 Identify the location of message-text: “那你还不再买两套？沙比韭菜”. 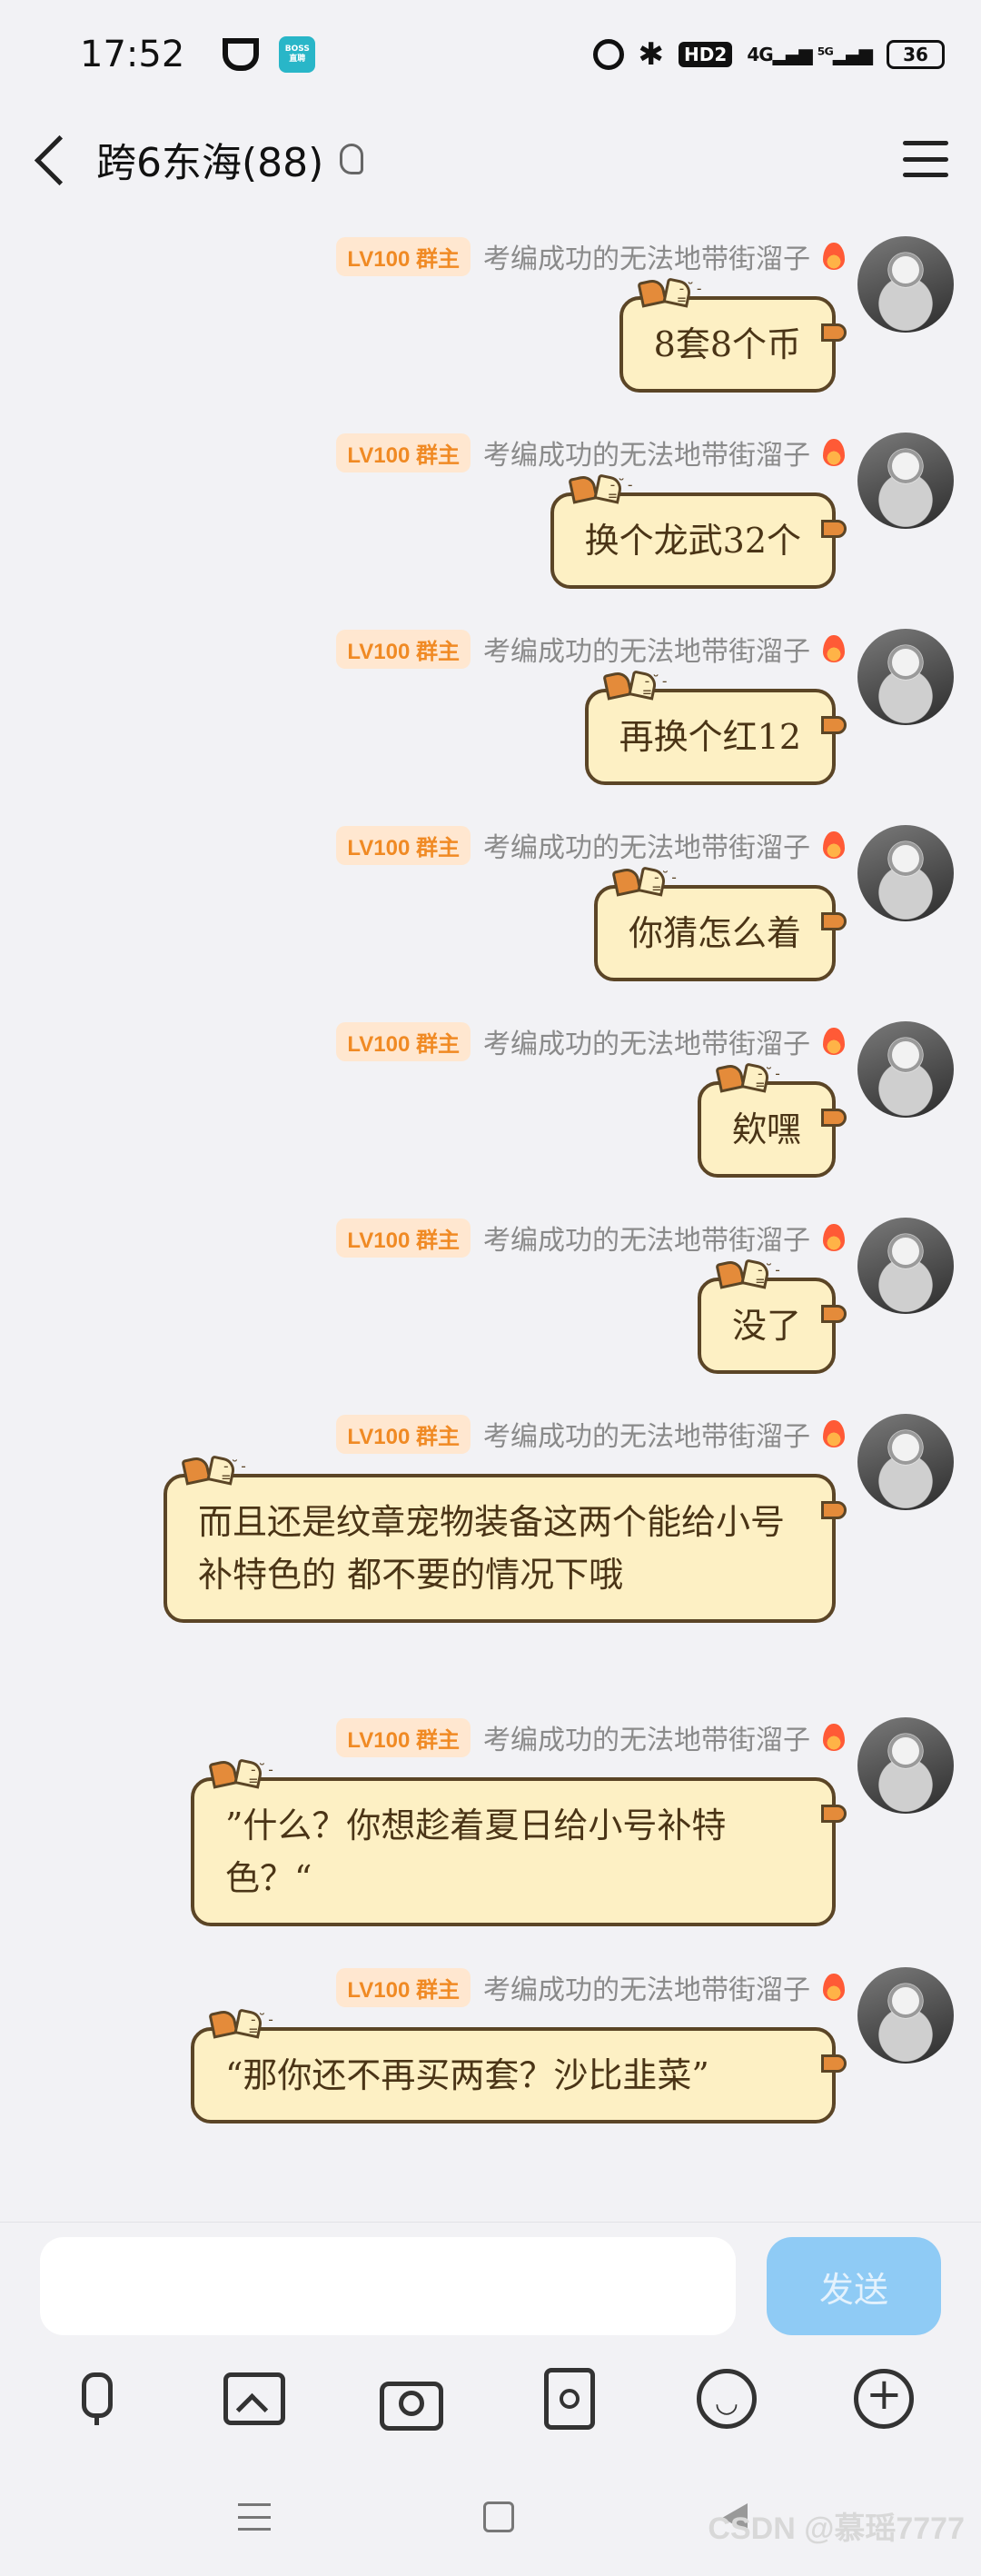
(467, 2075).